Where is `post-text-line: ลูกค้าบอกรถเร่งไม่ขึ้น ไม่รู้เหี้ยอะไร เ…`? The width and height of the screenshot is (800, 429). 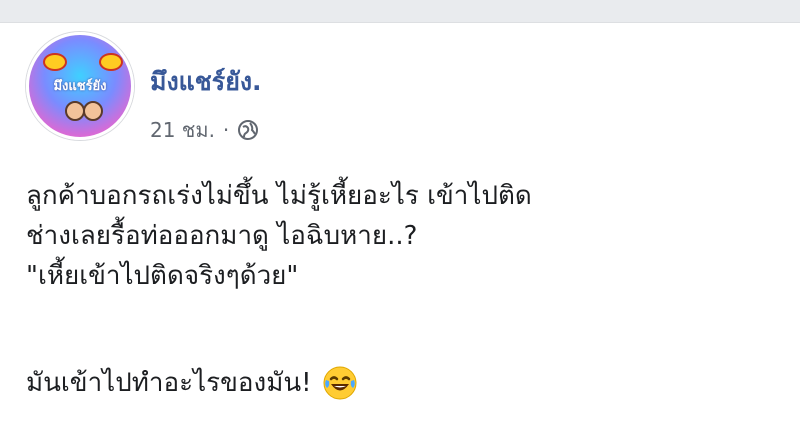
post-text-line: ลูกค้าบอกรถเร่งไม่ขึ้น ไม่รู้เหี้ยอะไร เ… is located at coordinates (279, 196).